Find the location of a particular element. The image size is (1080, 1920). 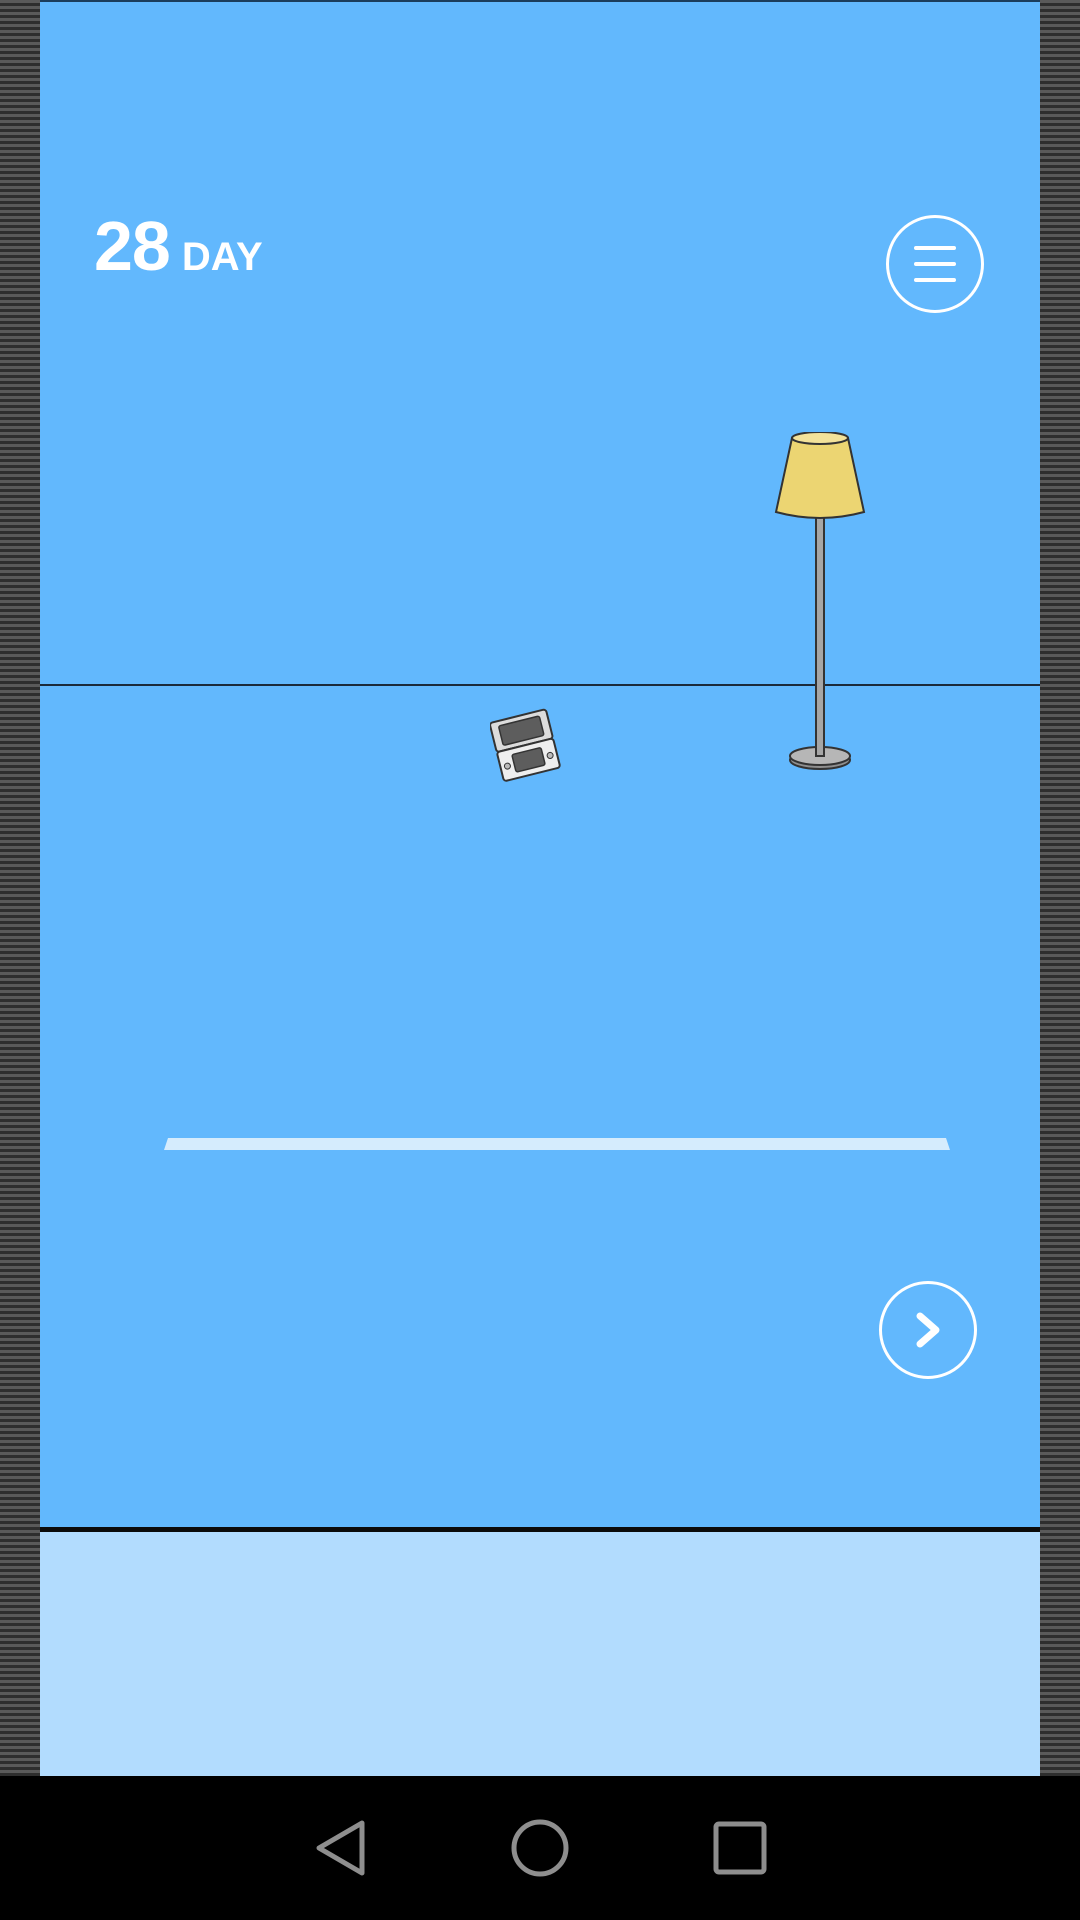

chevron-right-icon is located at coordinates (928, 1330).